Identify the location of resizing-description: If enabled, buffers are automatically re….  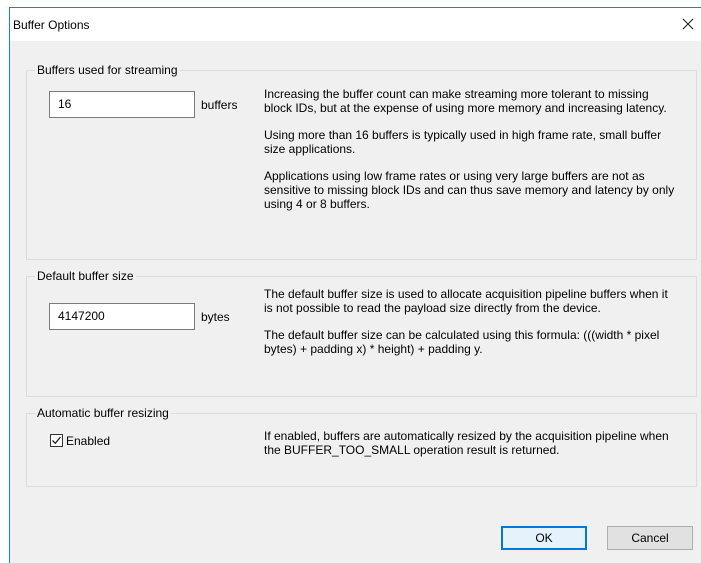
(471, 449).